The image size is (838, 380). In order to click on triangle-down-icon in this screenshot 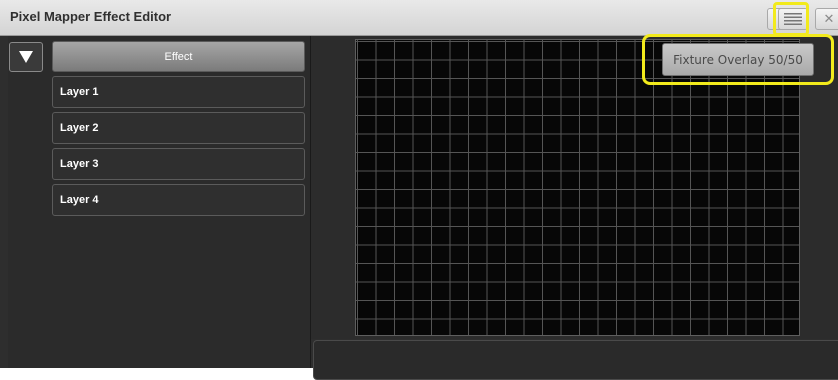, I will do `click(26, 57)`.